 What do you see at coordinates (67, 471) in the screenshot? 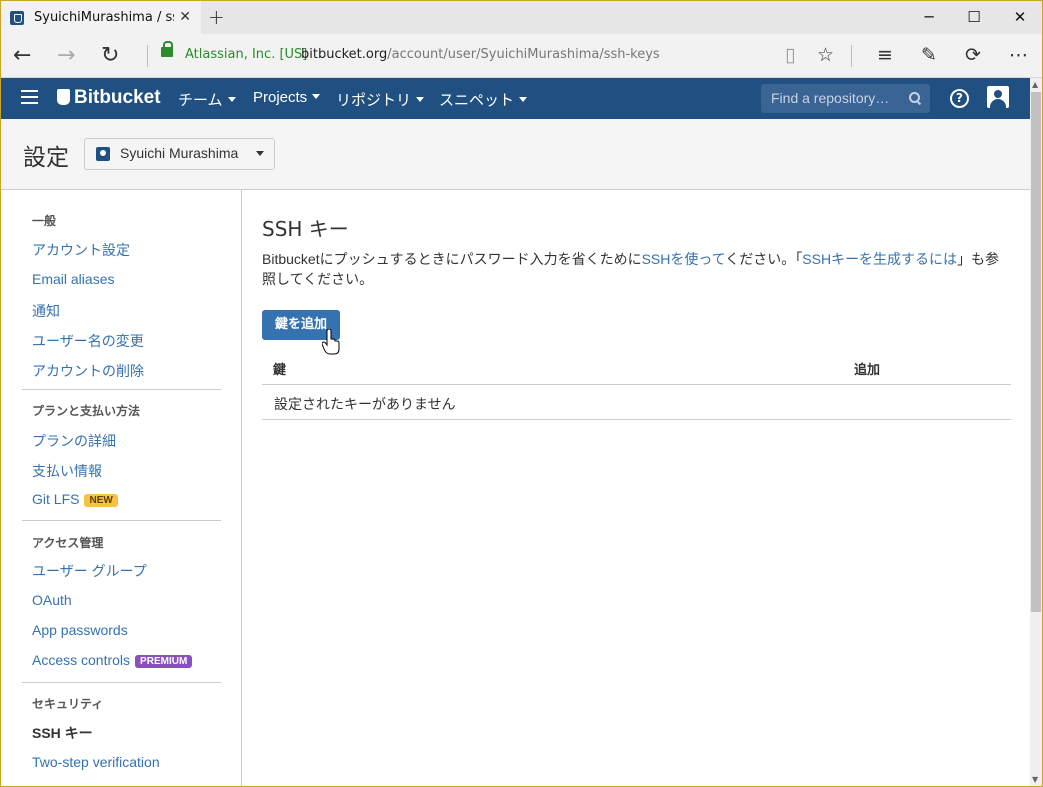
I see `sidebar-item-billing: 支払い情報` at bounding box center [67, 471].